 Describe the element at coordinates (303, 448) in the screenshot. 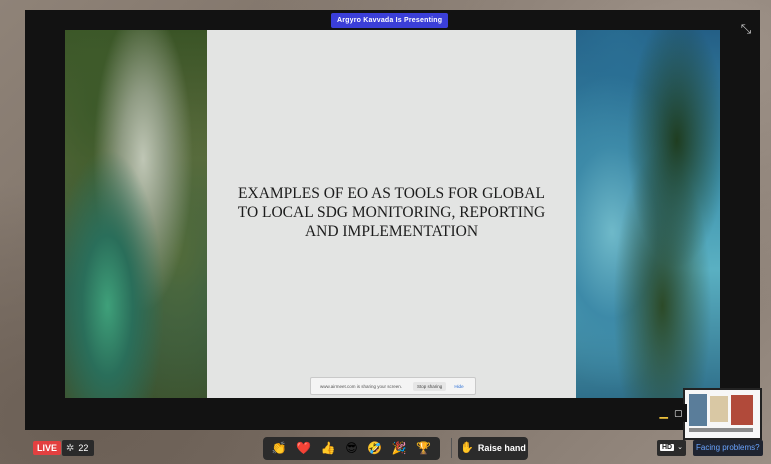

I see `heart-reaction-button: ❤️` at that location.